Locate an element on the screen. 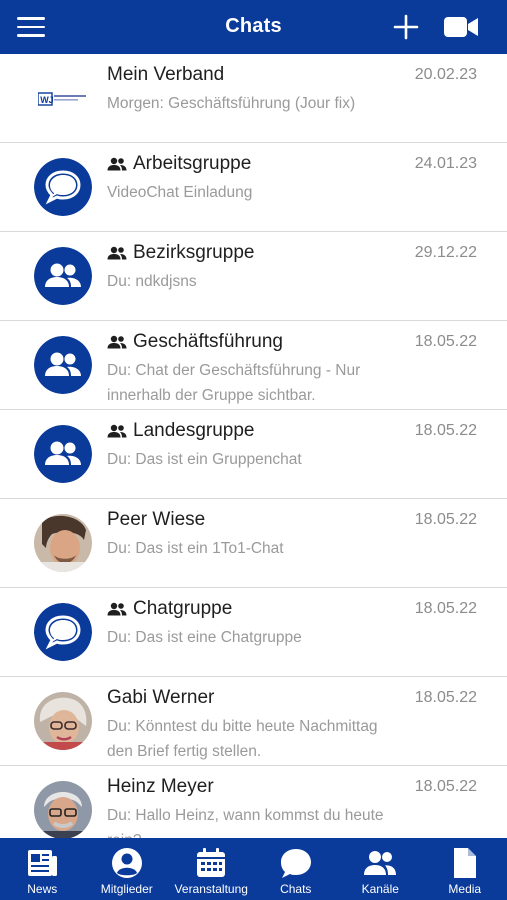 The image size is (507, 900). chat-list-item: Arbeitsgruppe 24.01.23 VideoChat Einladung is located at coordinates (253, 187).